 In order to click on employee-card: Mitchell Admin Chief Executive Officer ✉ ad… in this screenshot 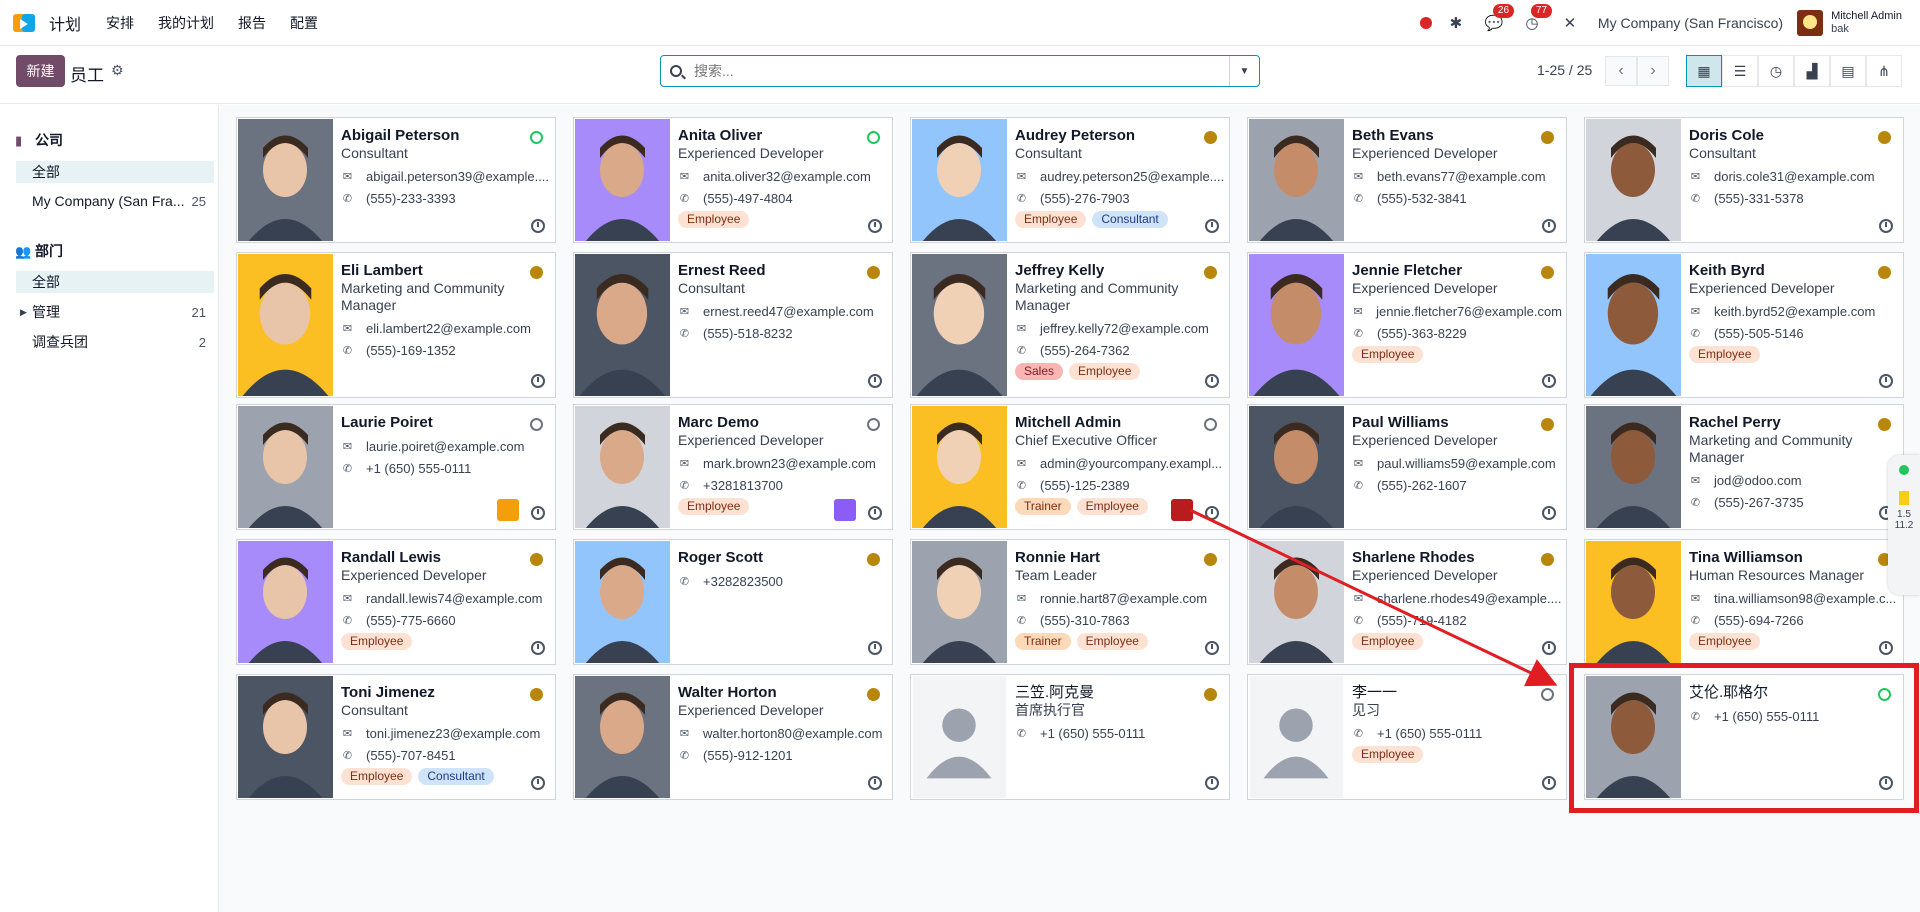, I will do `click(1070, 467)`.